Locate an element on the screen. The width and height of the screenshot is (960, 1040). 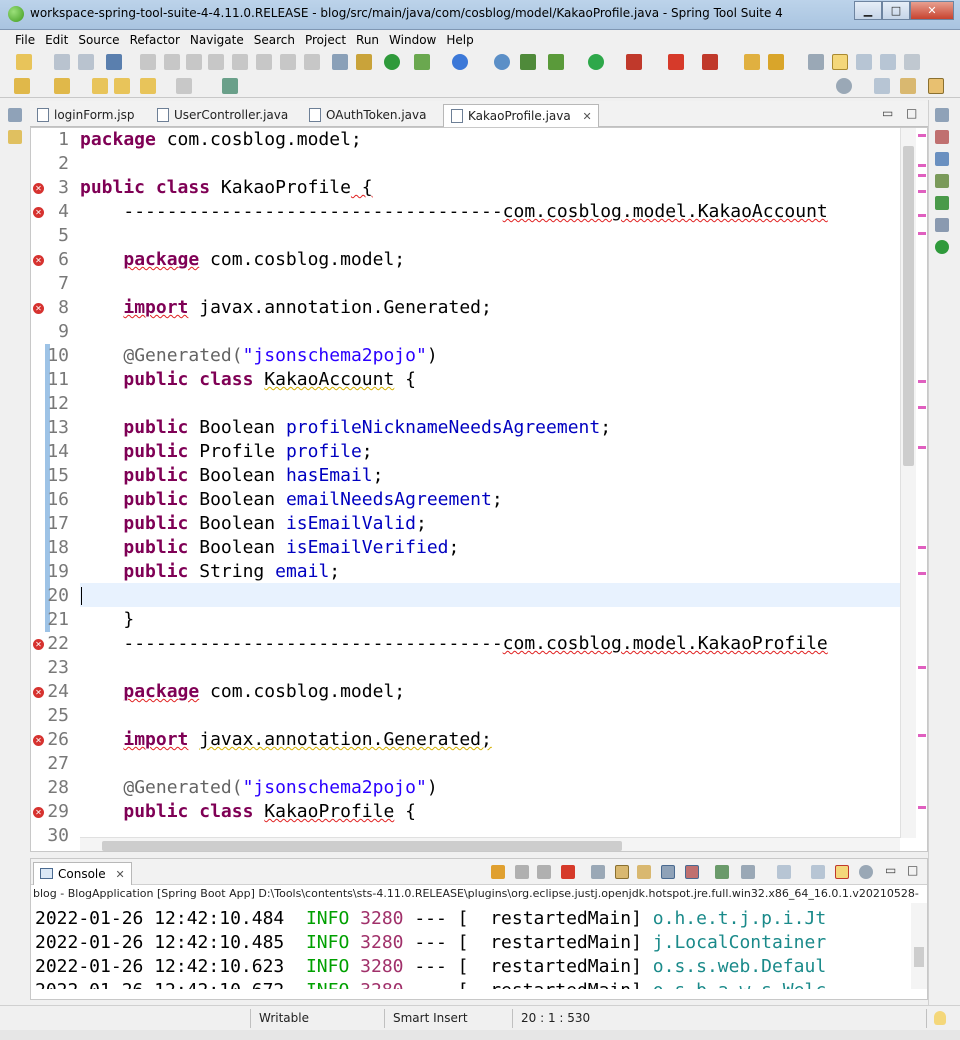
console-icon is located at coordinates (114, 62).